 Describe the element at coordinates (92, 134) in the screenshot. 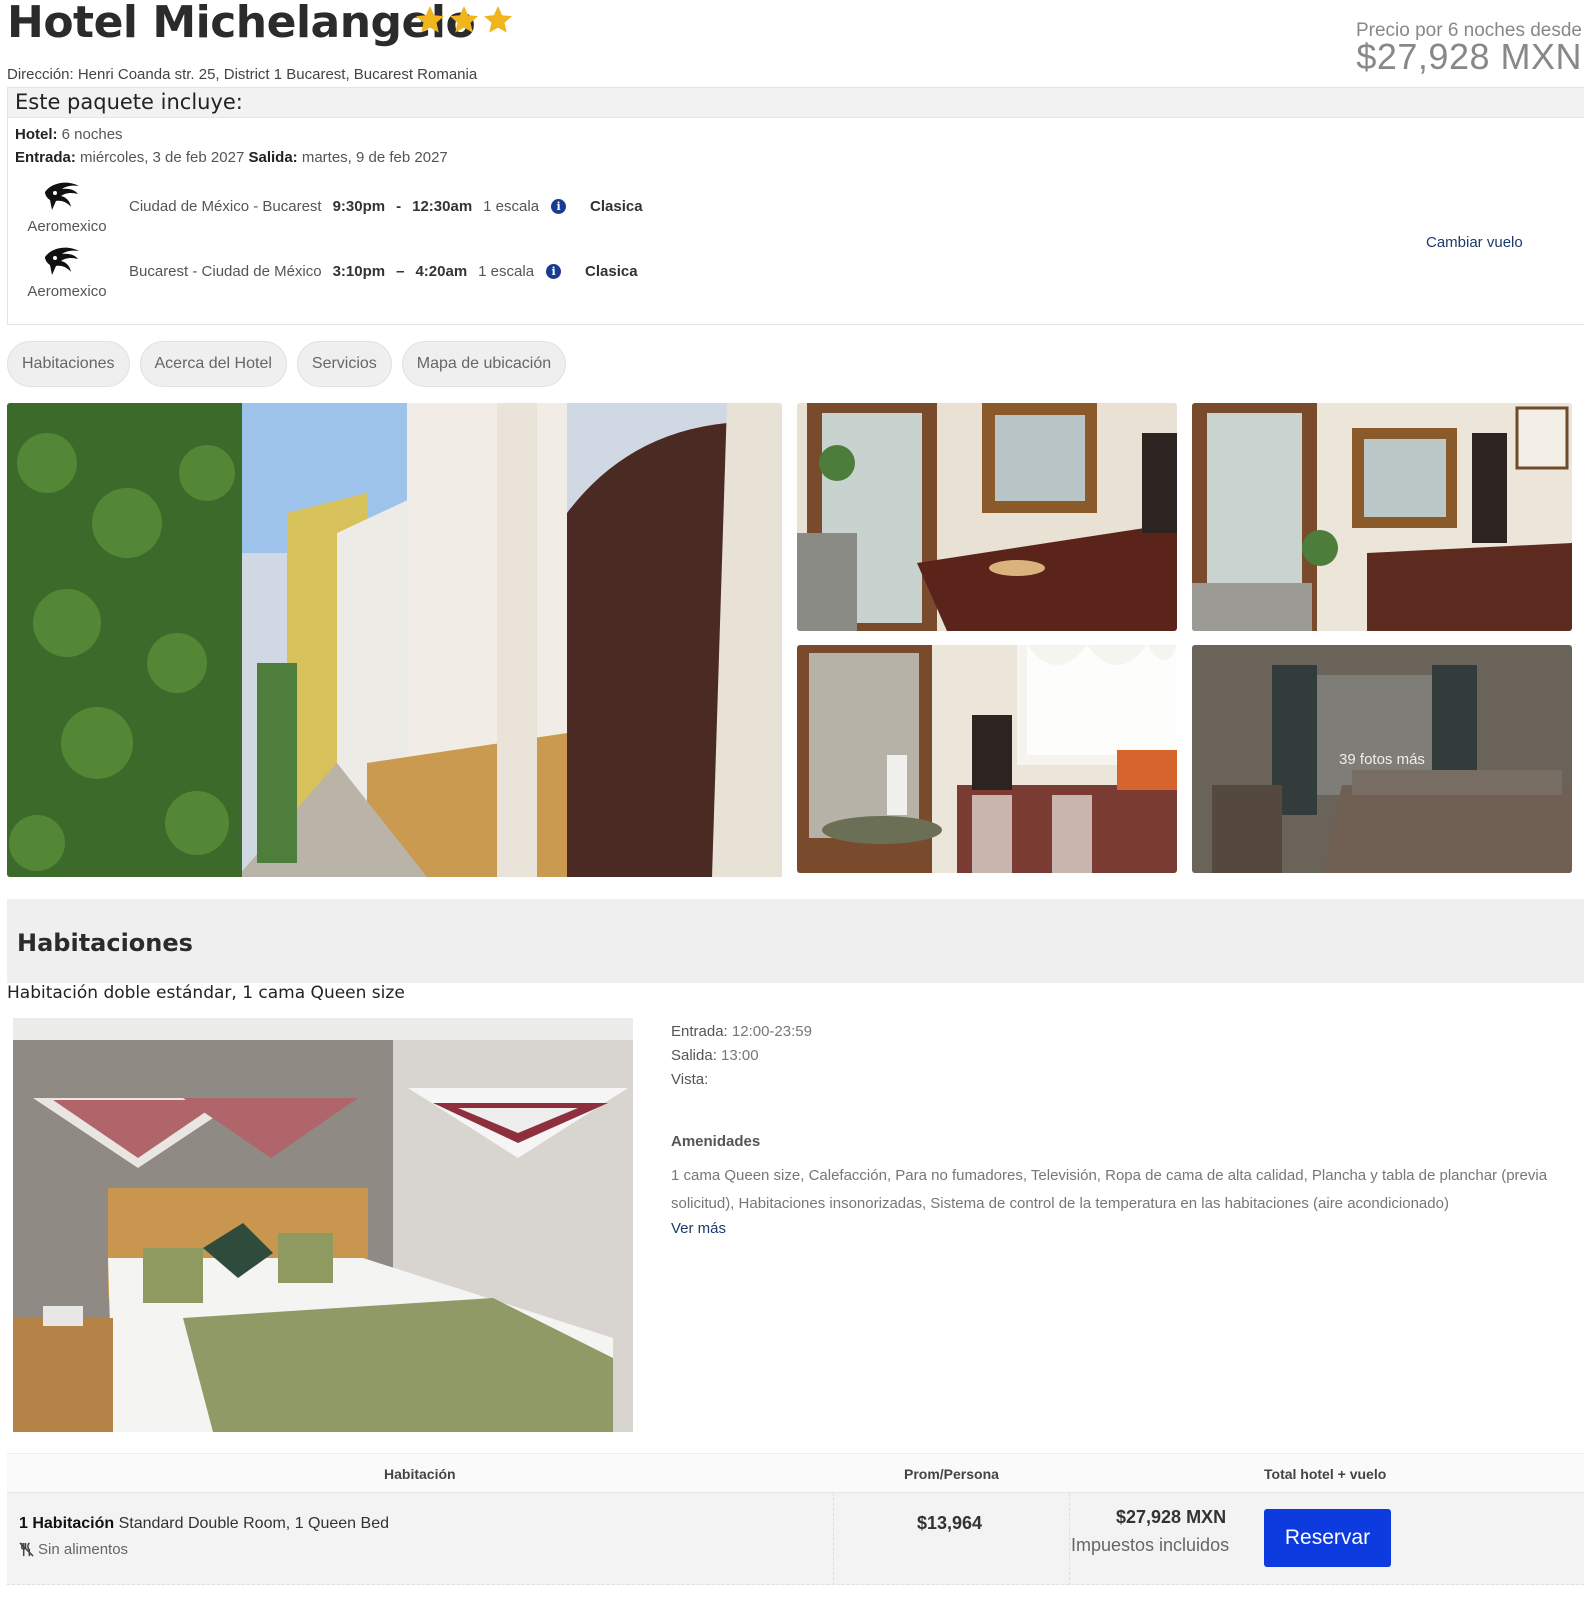

I see `hotel-nights-value: 6 noches` at that location.